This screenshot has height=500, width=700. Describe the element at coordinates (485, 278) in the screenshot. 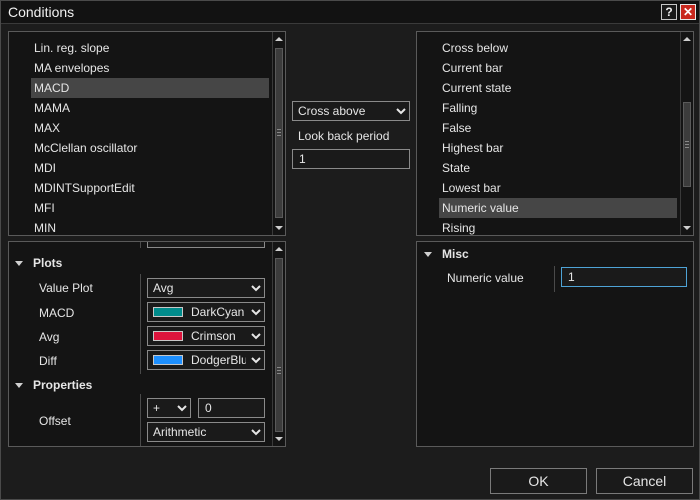

I see `numeric-value-label: Numeric value` at that location.